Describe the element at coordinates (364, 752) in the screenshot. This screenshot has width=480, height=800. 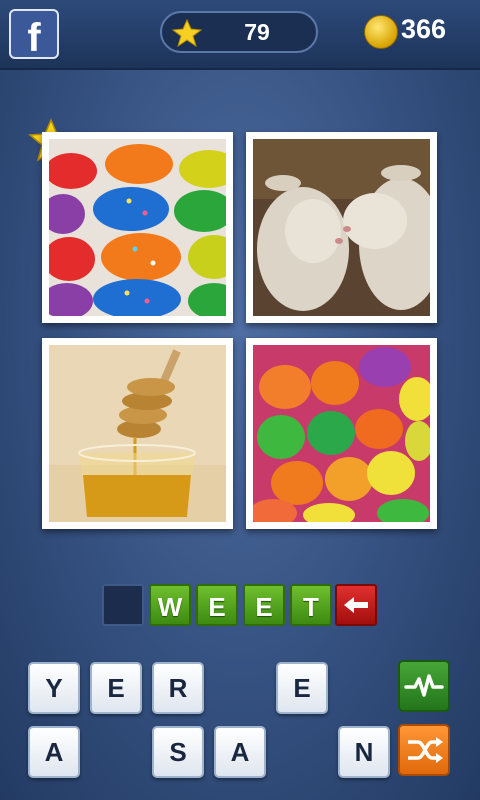
I see `letter-key: N` at that location.